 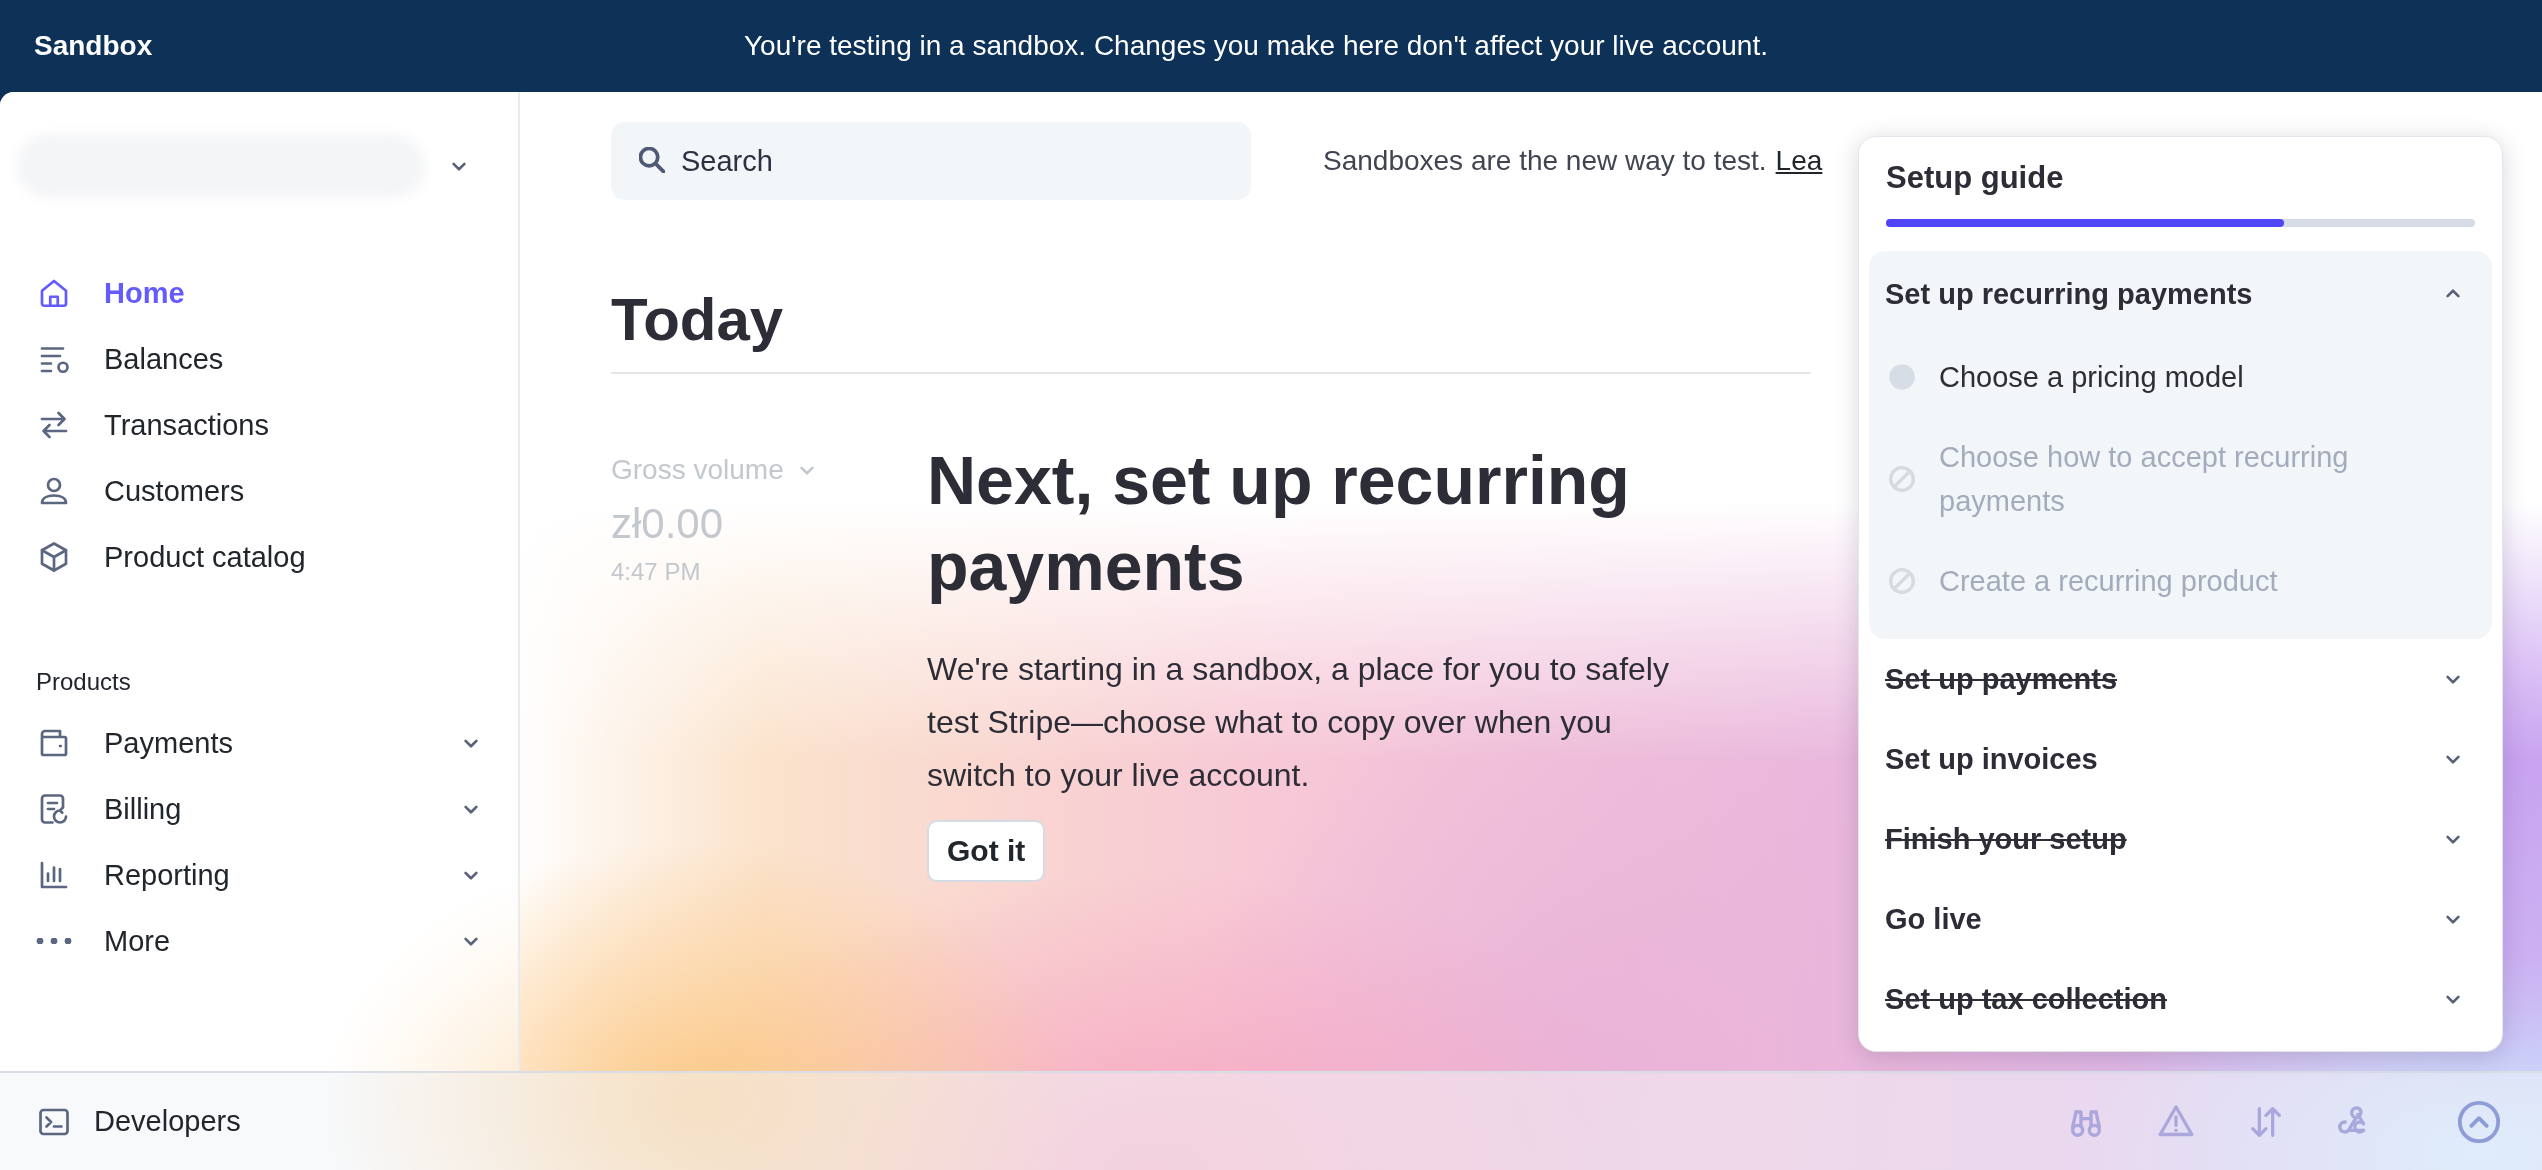 What do you see at coordinates (260, 809) in the screenshot?
I see `nav-item: Billing` at bounding box center [260, 809].